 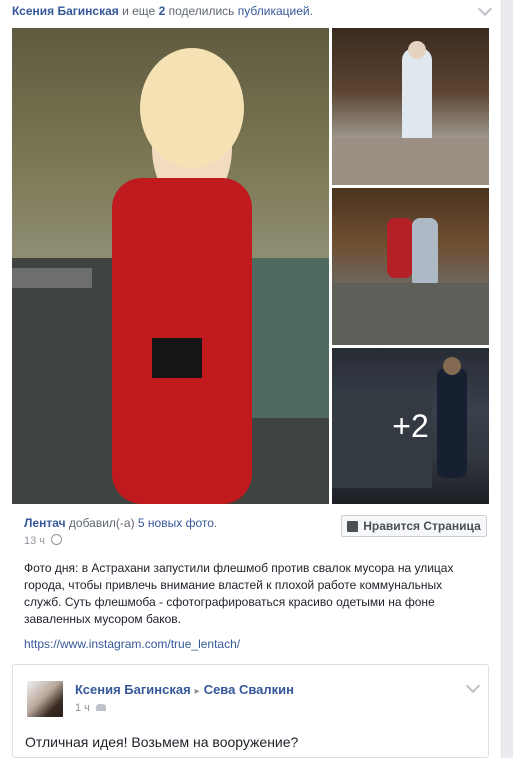 I want to click on comment-meta: 1 ч, so click(x=90, y=708).